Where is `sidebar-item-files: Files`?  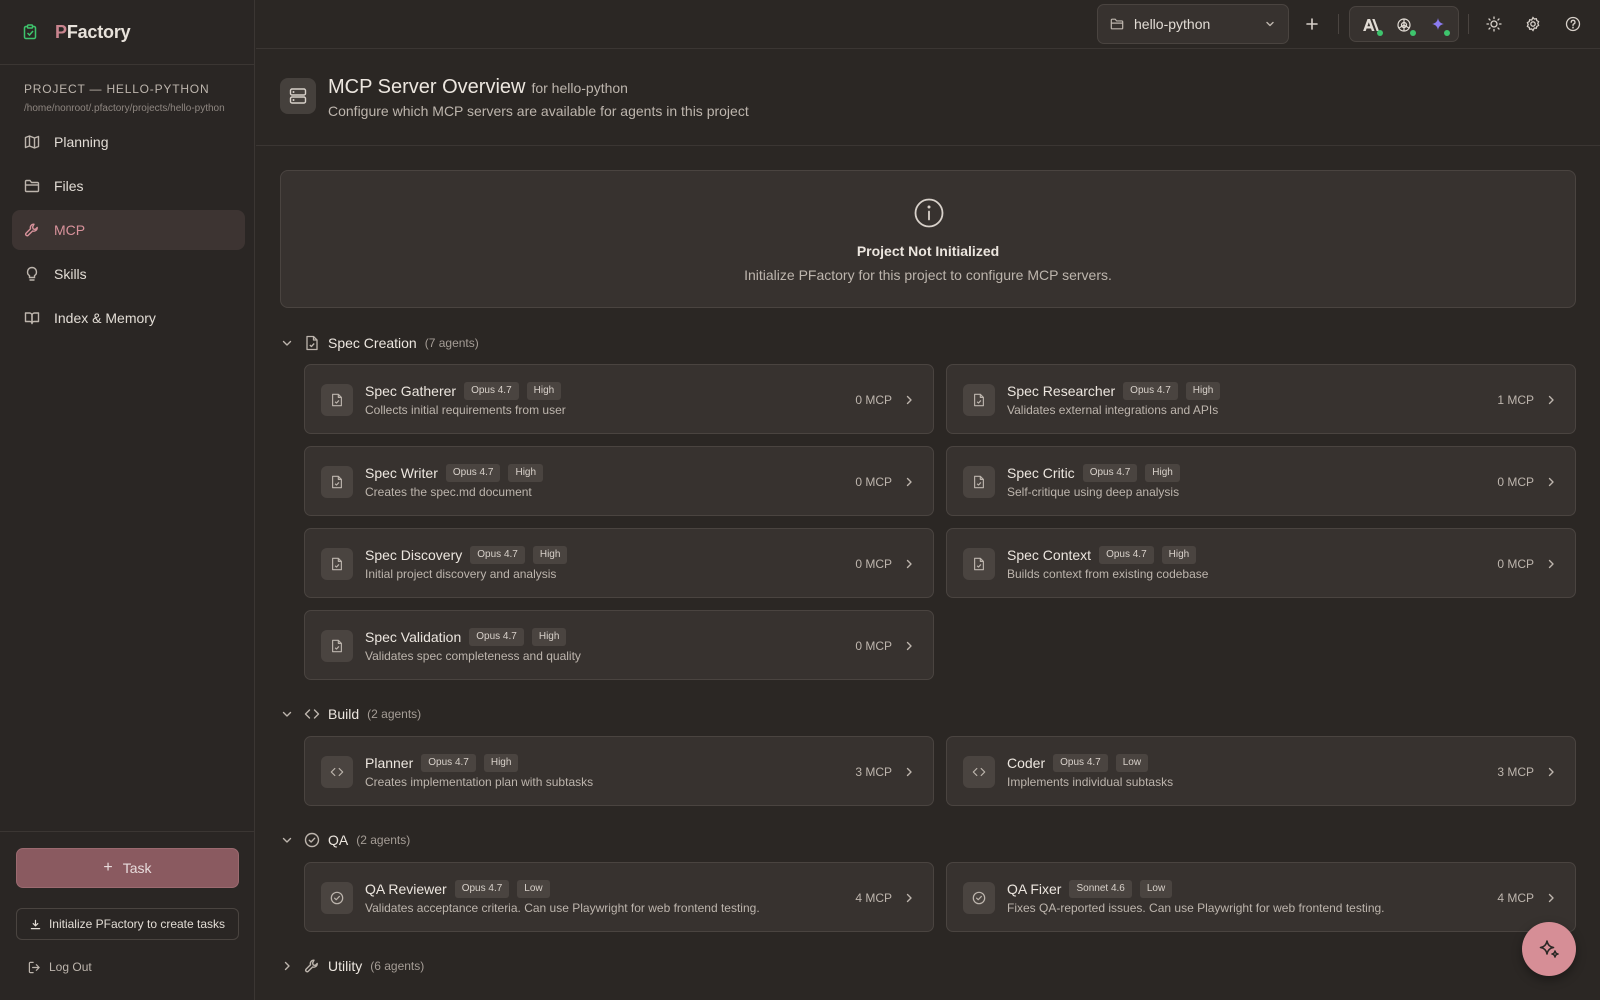 sidebar-item-files: Files is located at coordinates (128, 186).